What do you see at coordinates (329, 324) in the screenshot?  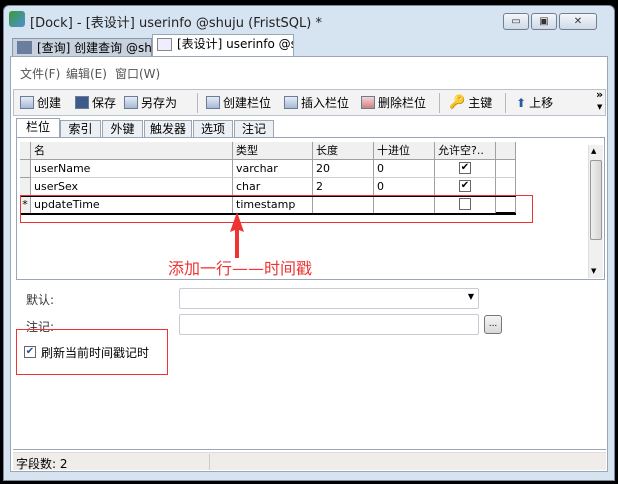 I see `comment-input` at bounding box center [329, 324].